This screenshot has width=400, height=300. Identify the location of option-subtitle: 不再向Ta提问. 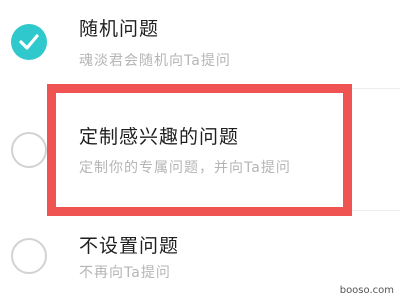
(125, 273).